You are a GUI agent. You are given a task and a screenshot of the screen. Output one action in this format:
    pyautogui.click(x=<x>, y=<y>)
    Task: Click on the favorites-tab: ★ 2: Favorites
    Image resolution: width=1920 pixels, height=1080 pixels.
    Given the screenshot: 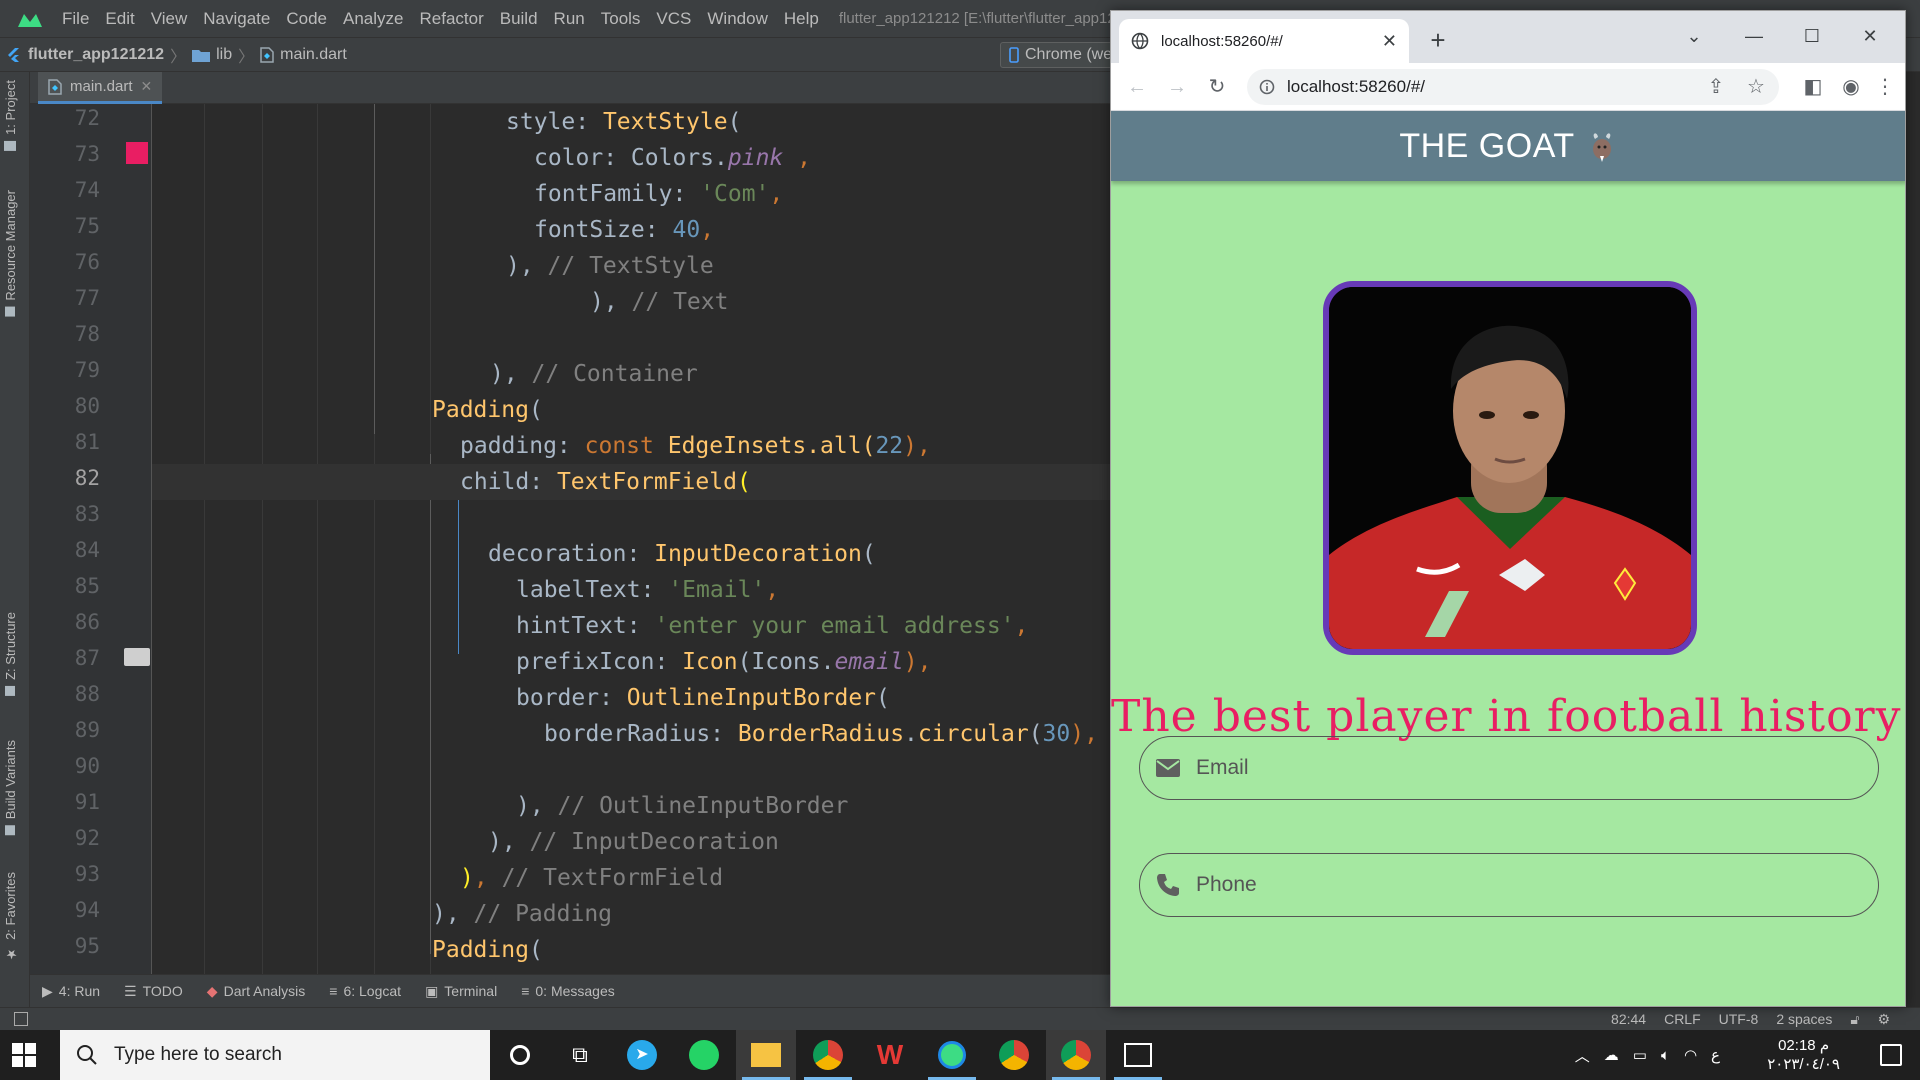 What is the action you would take?
    pyautogui.click(x=10, y=916)
    